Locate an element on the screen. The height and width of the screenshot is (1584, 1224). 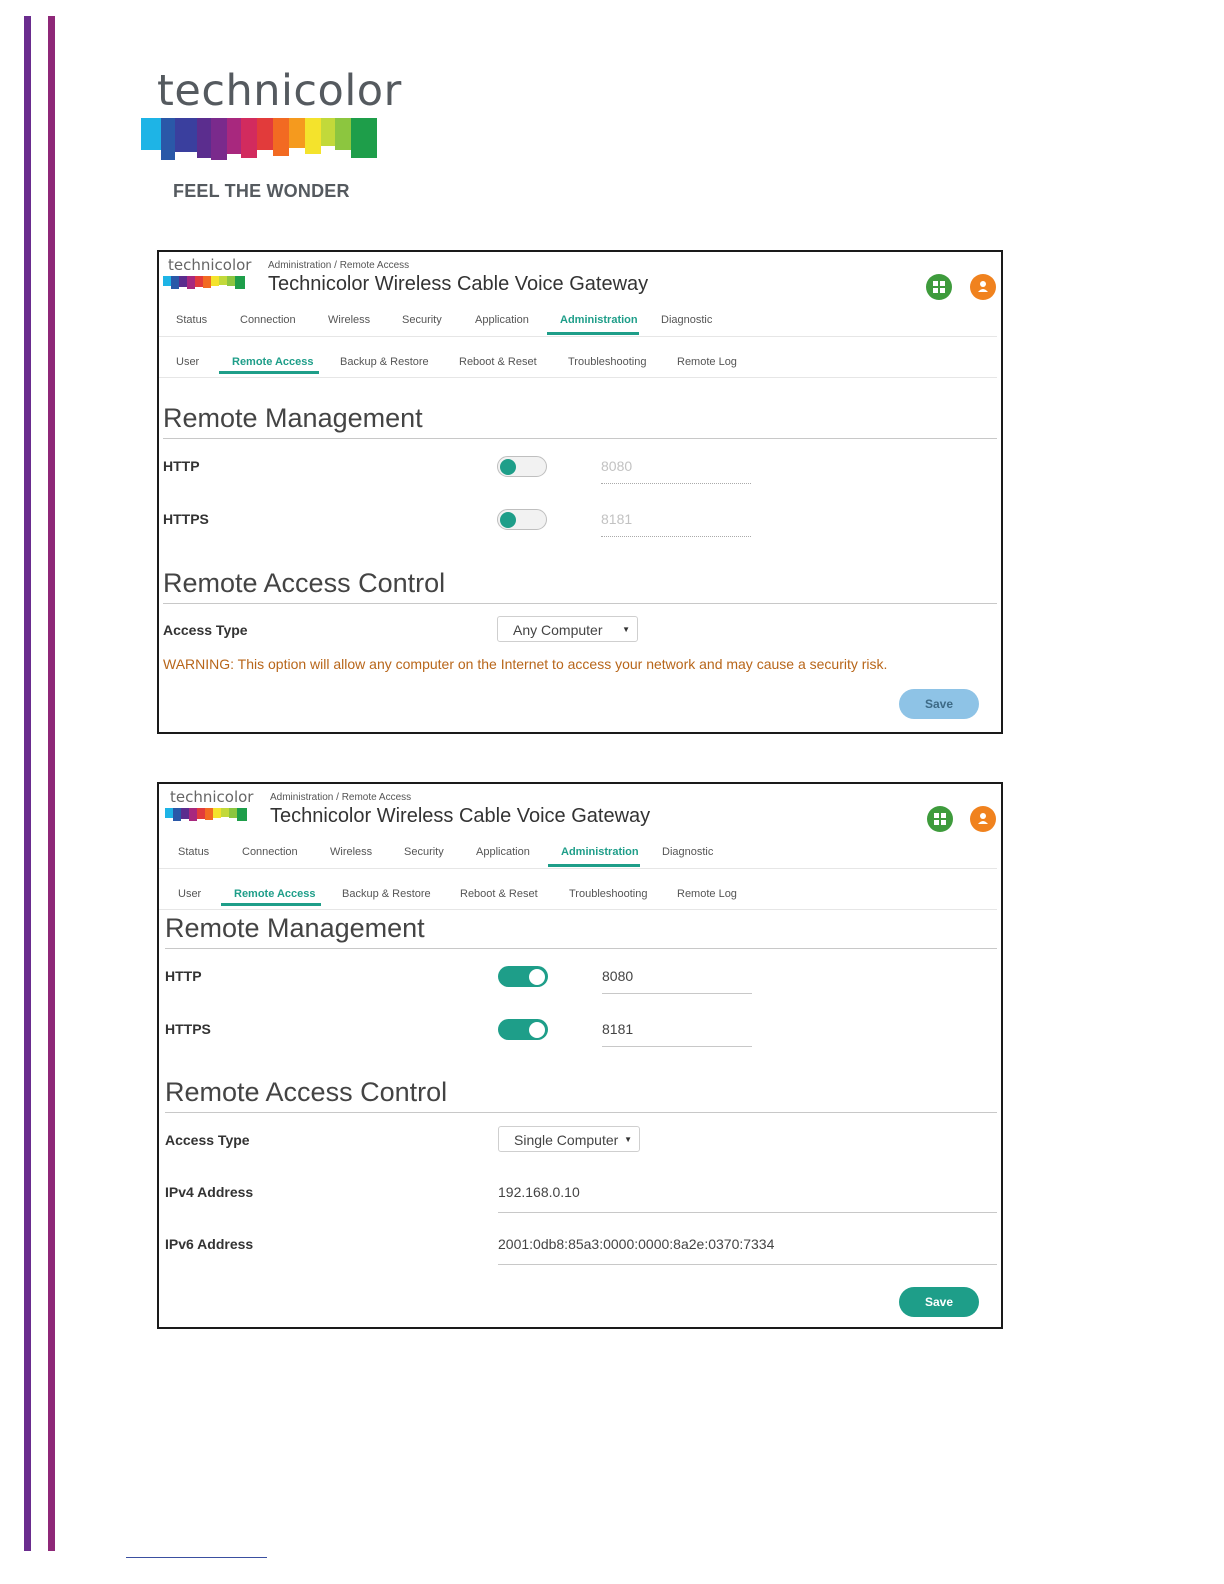
access-type-select: Any Computer ▼ is located at coordinates (567, 629).